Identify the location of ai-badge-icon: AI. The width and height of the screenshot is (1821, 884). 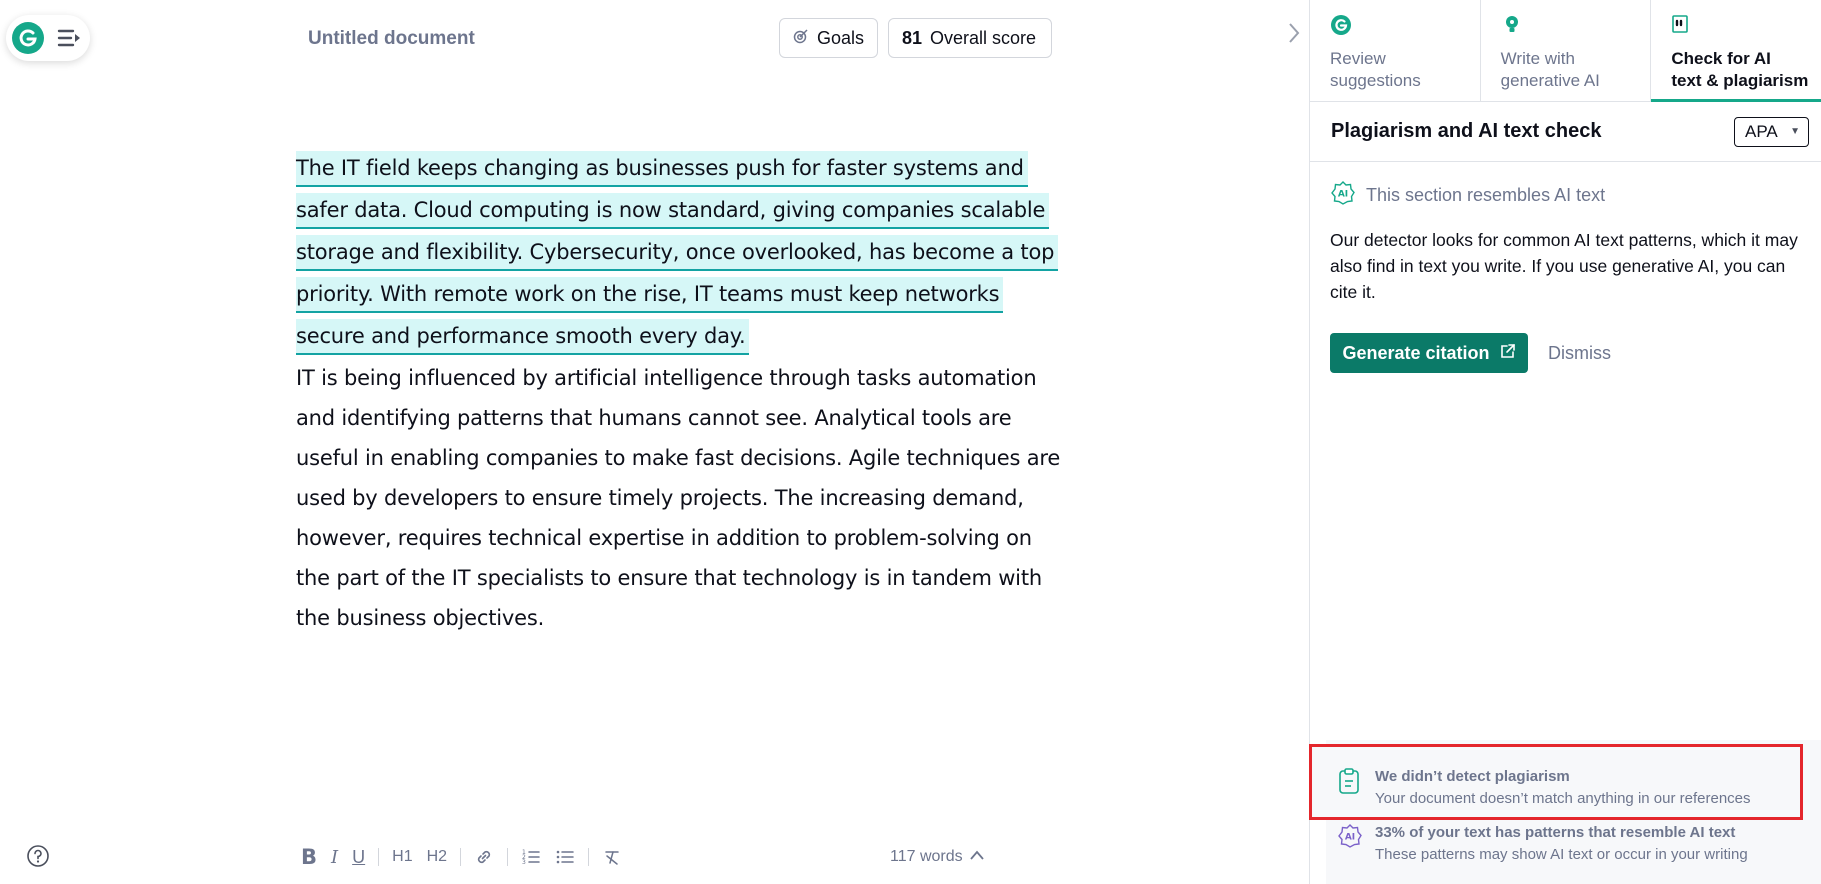
(1343, 195).